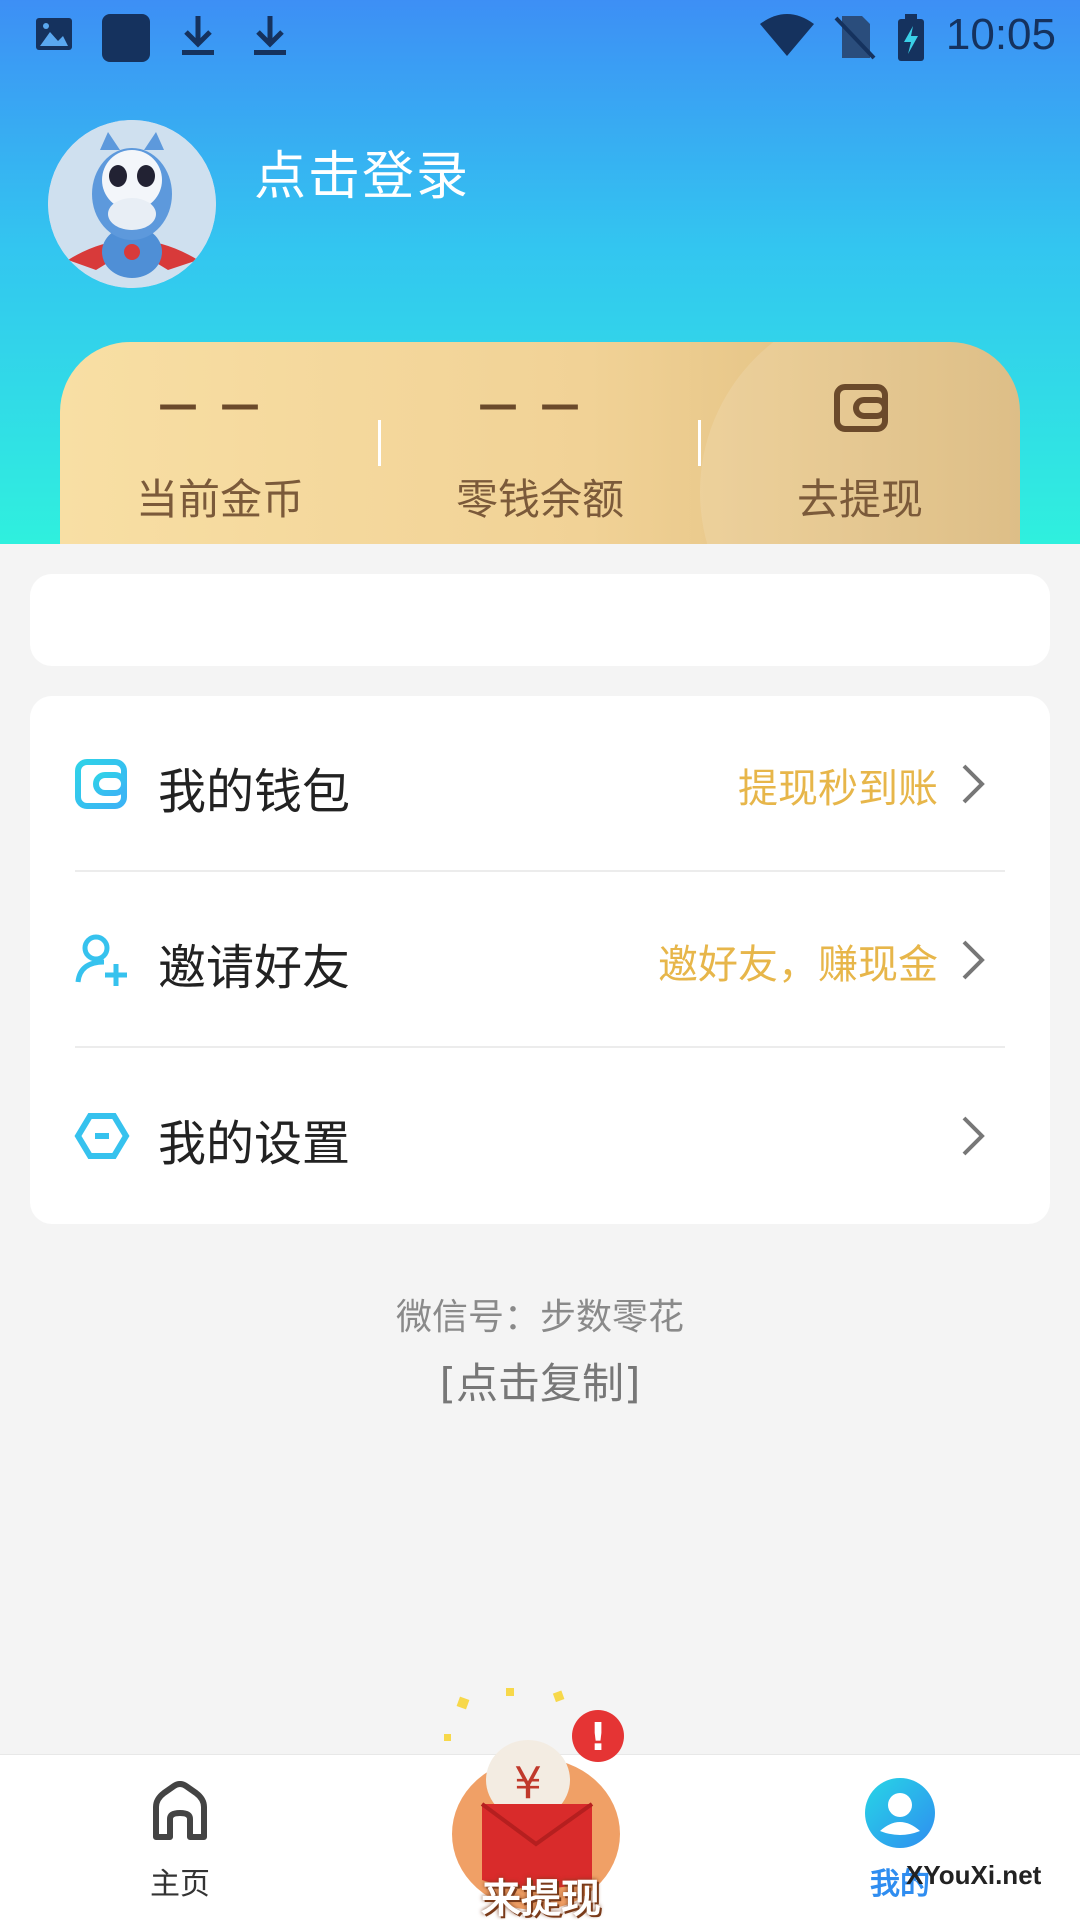  I want to click on battery-charging-icon, so click(911, 37).